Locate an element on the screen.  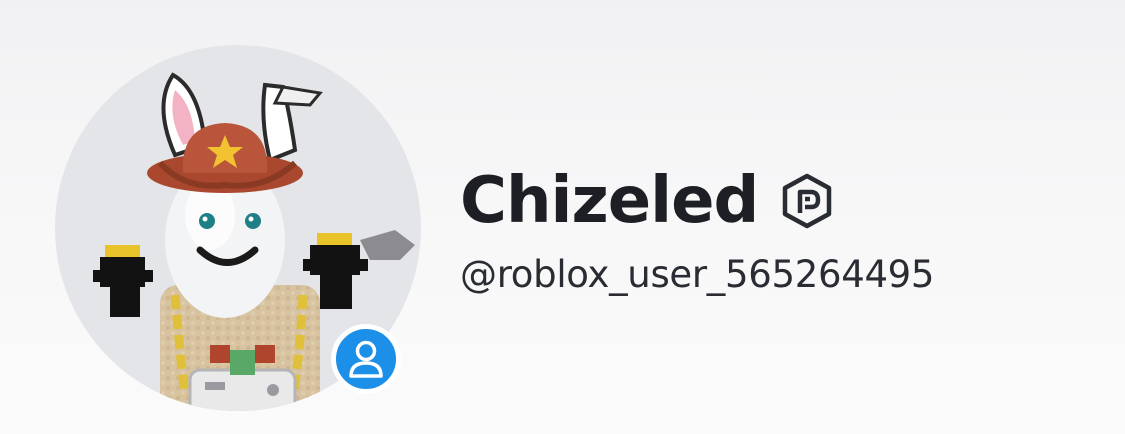
user-presence-icon is located at coordinates (366, 359).